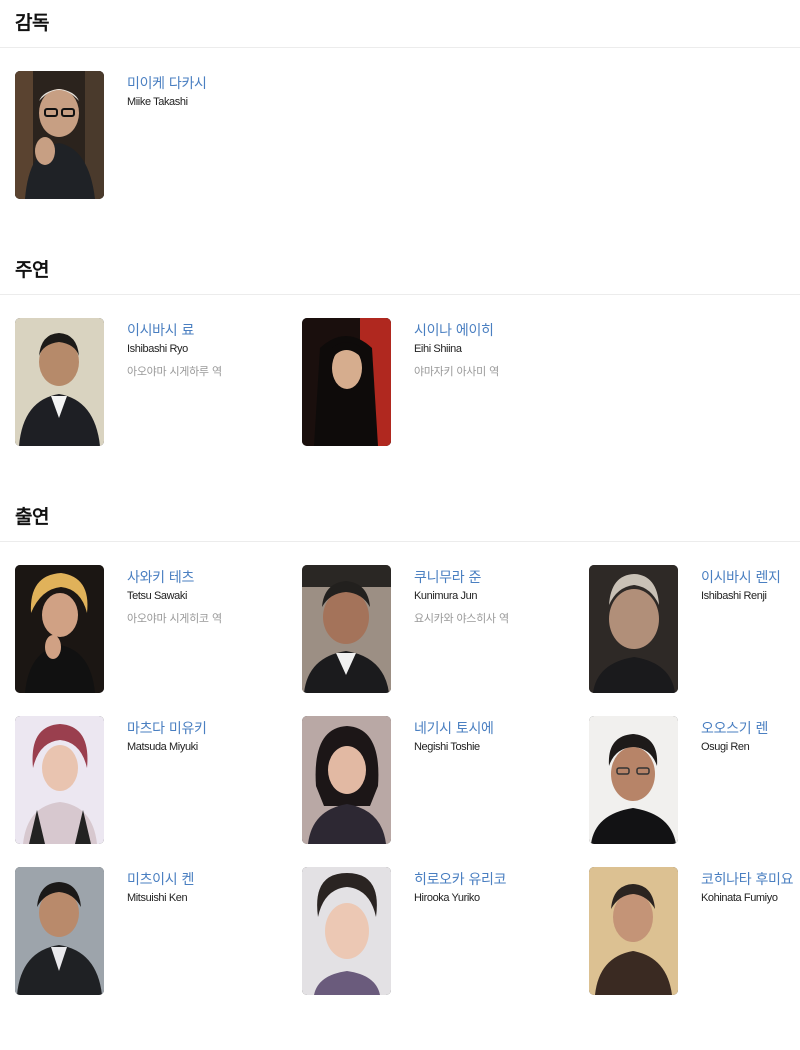 The height and width of the screenshot is (1050, 800). I want to click on person-name-ko: 이시바시 렌지, so click(741, 577).